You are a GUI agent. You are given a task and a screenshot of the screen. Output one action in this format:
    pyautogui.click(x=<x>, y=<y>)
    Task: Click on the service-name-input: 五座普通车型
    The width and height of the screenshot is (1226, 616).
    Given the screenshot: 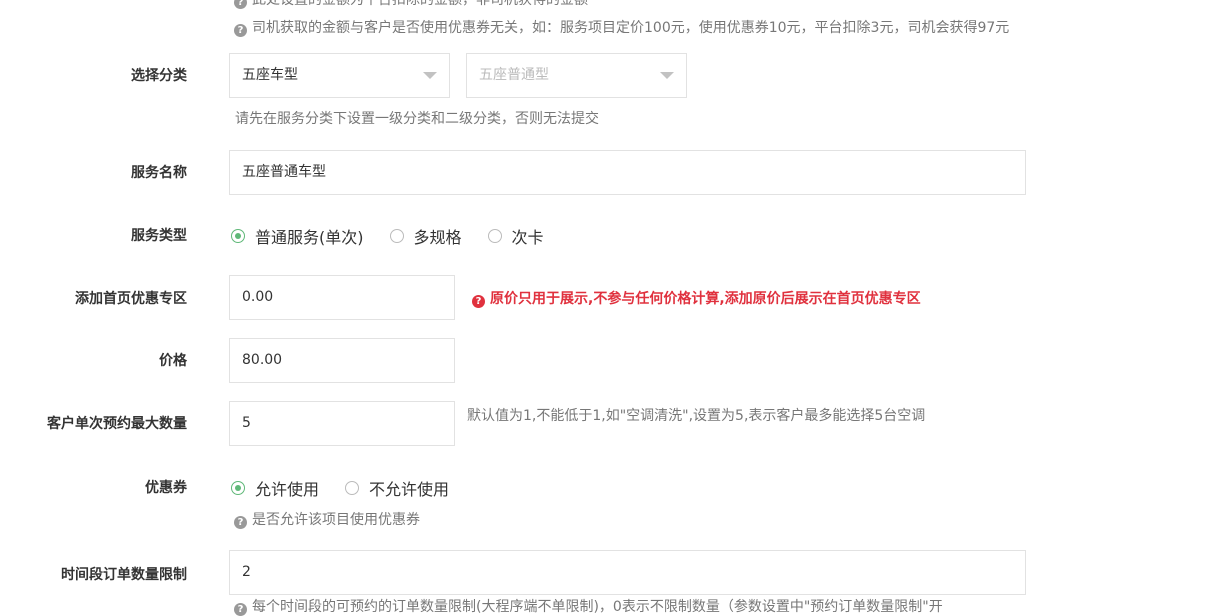 What is the action you would take?
    pyautogui.click(x=627, y=172)
    